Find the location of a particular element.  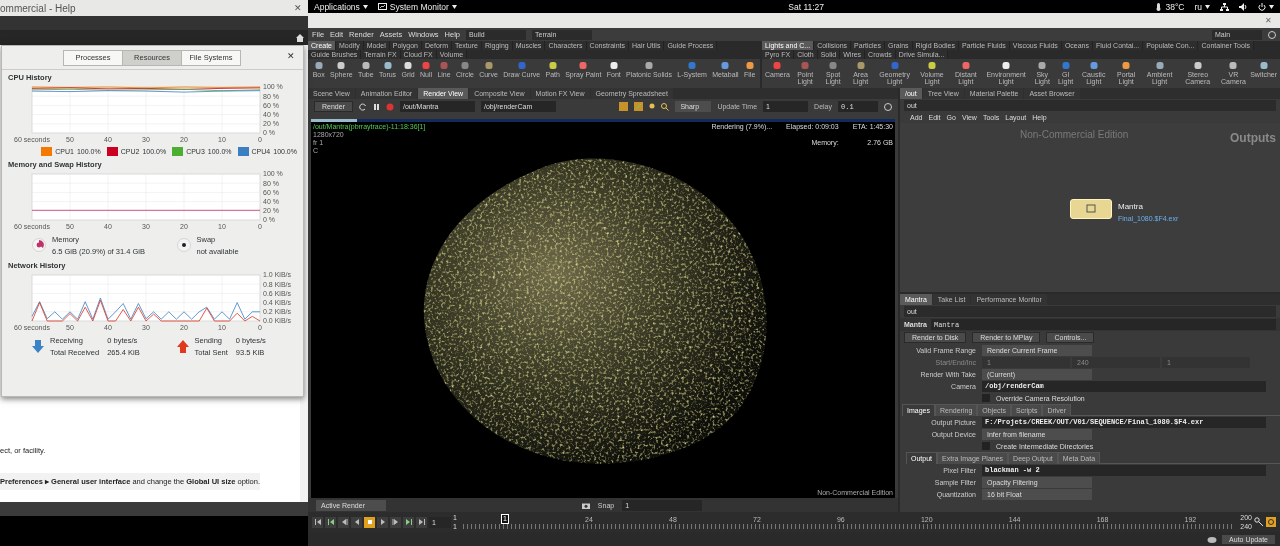

refresh-icon is located at coordinates (362, 106).